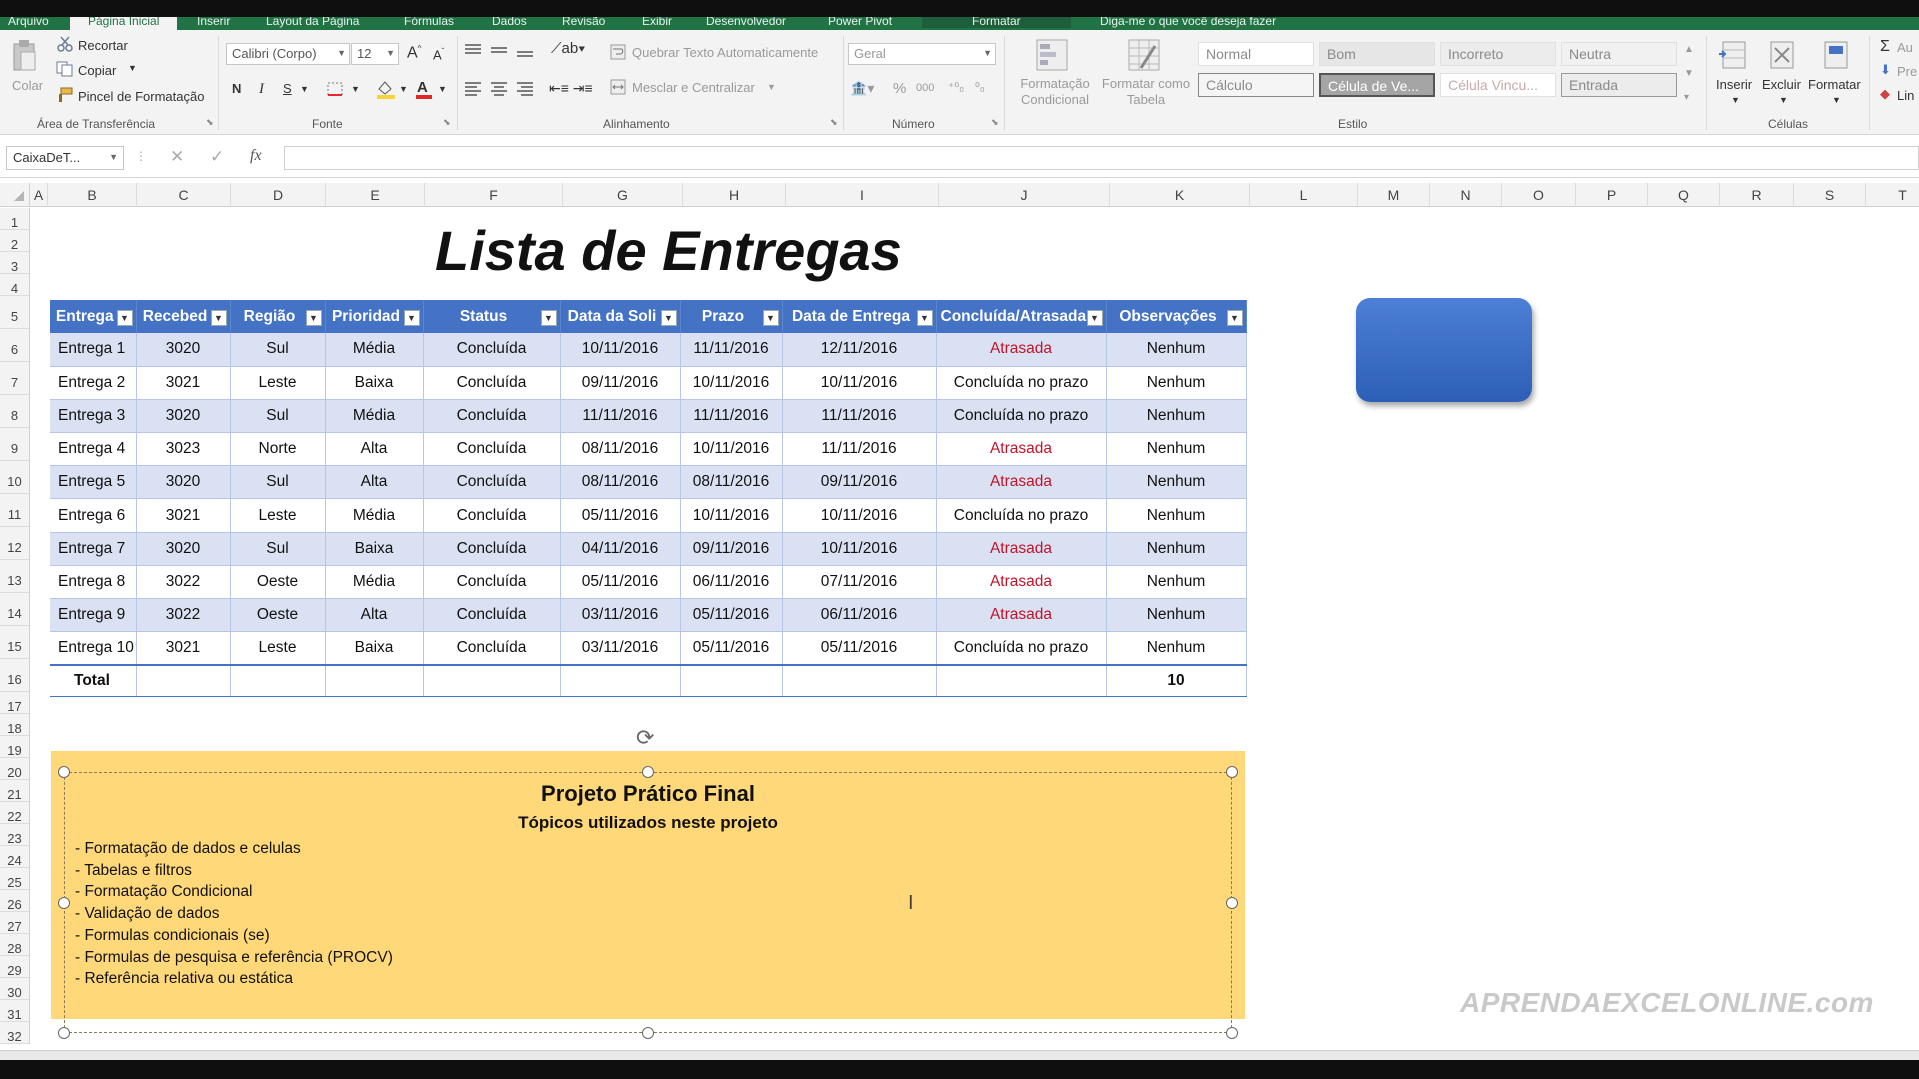 Image resolution: width=1919 pixels, height=1079 pixels. Describe the element at coordinates (442, 89) in the screenshot. I see `font-color-dropdown-icon: ▼` at that location.